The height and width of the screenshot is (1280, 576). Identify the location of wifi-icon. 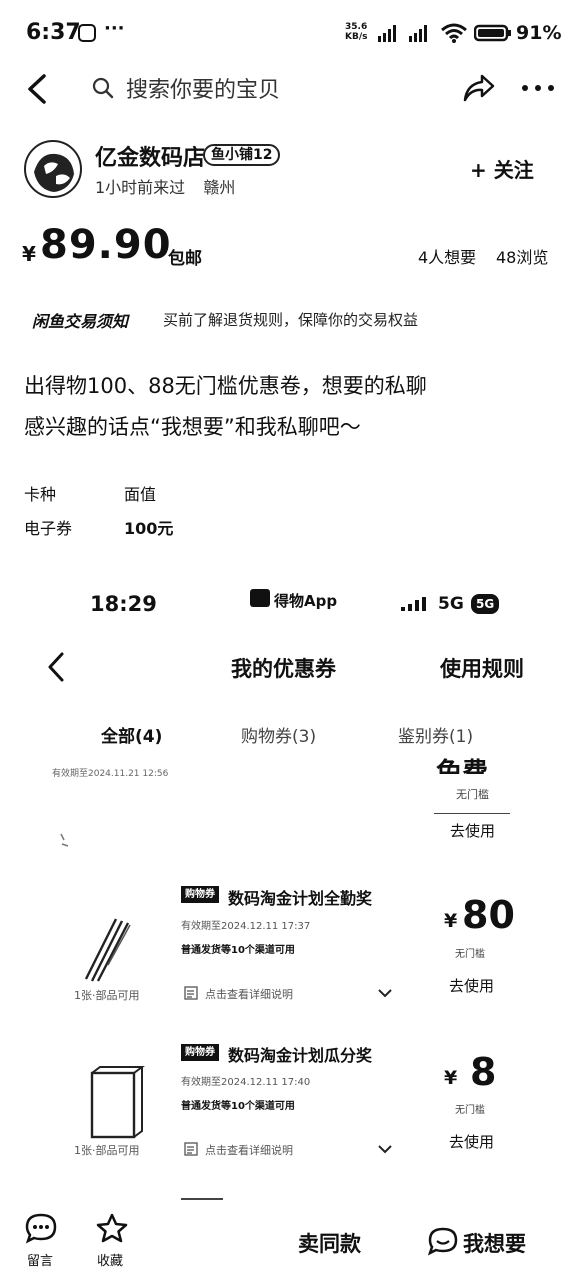
(454, 33).